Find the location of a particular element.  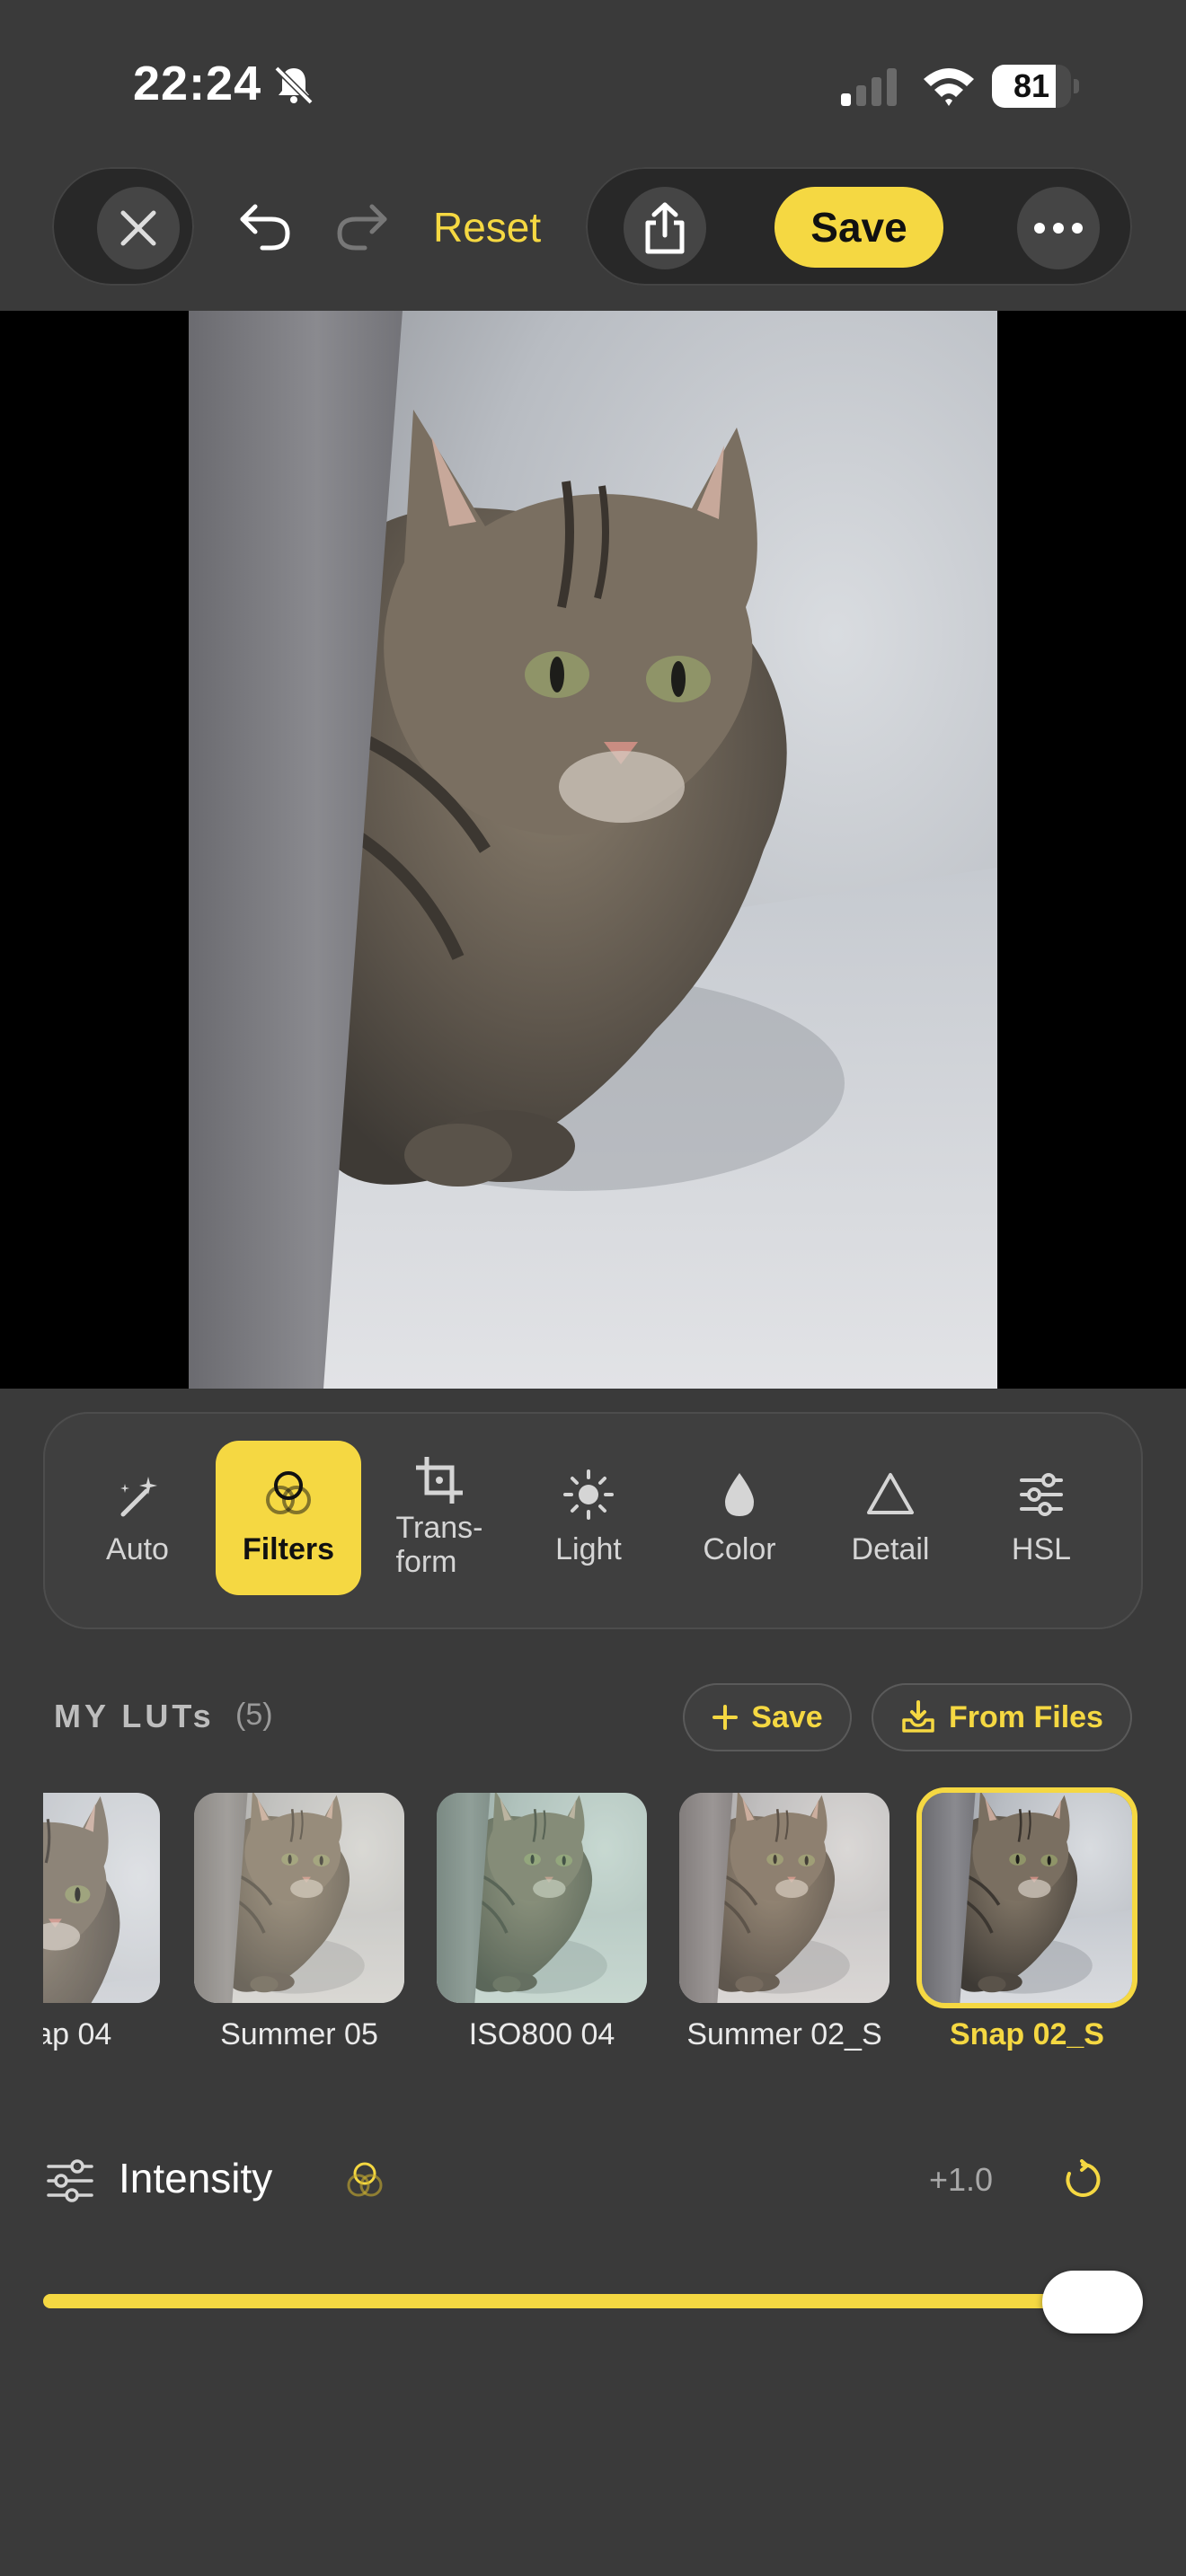

more-icon is located at coordinates (1058, 228).